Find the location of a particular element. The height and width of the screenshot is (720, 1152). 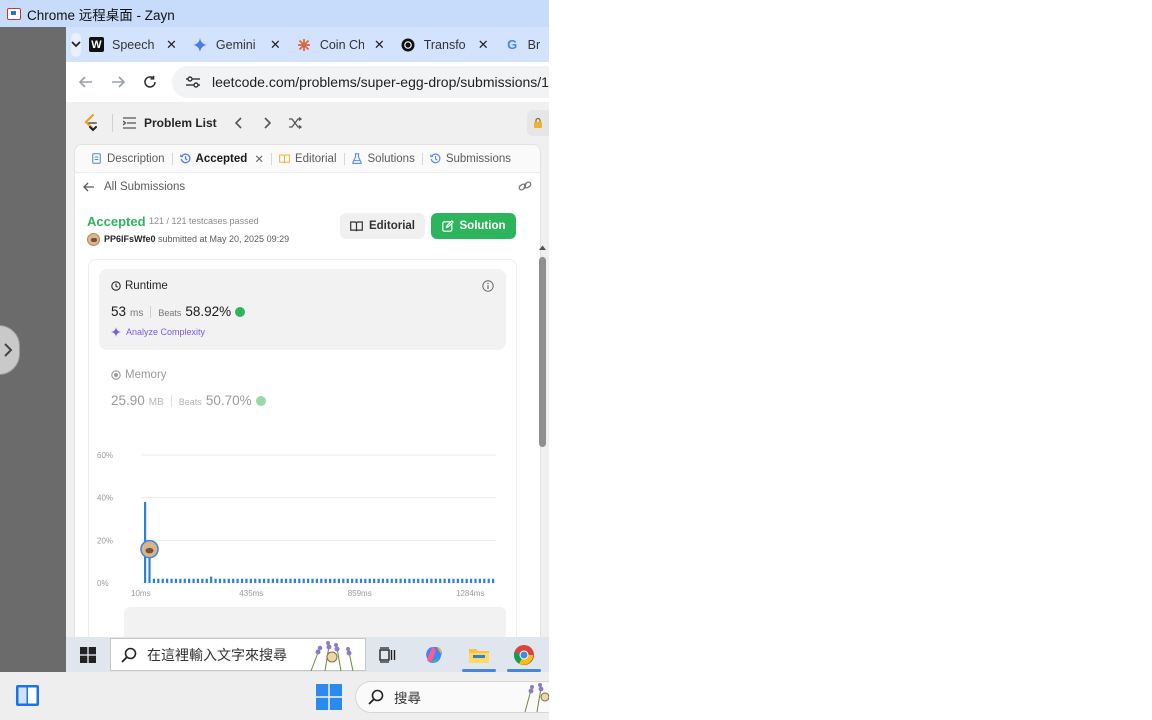

solution-button: Solution is located at coordinates (473, 226).